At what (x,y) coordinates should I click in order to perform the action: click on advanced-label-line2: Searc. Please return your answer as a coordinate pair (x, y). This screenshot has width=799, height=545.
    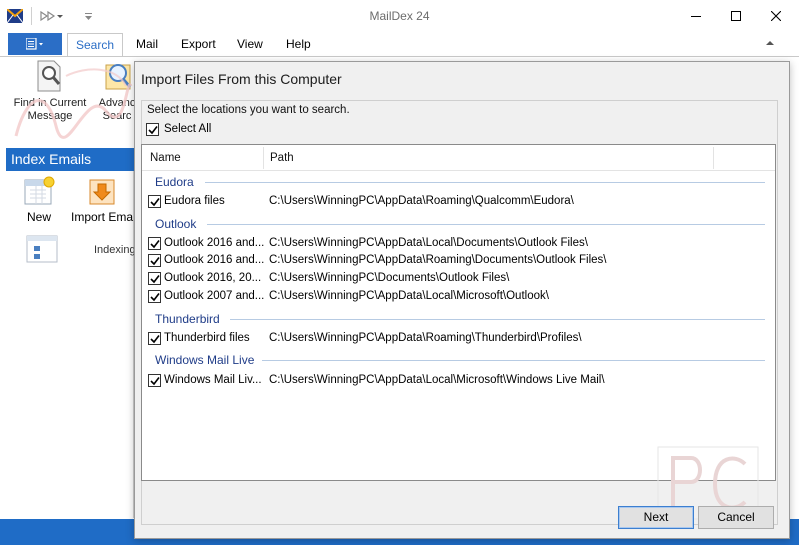
    Looking at the image, I should click on (117, 116).